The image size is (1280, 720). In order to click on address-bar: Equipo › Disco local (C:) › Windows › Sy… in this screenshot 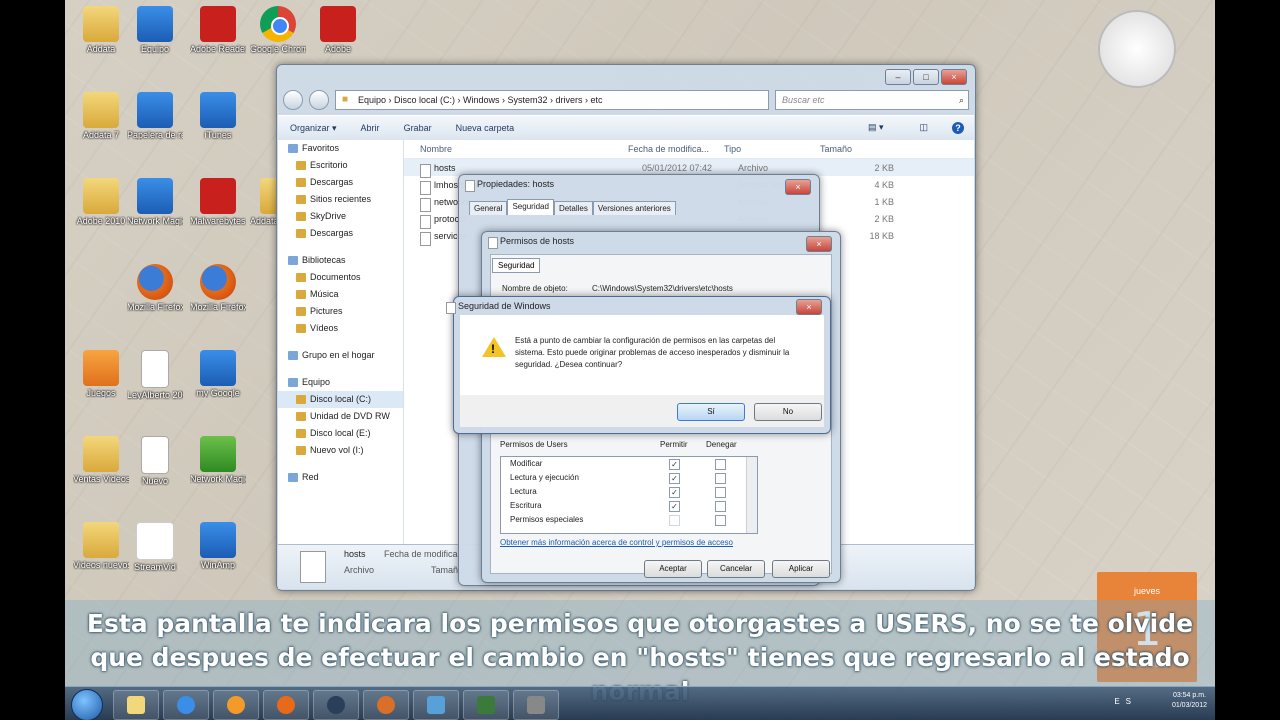, I will do `click(552, 100)`.